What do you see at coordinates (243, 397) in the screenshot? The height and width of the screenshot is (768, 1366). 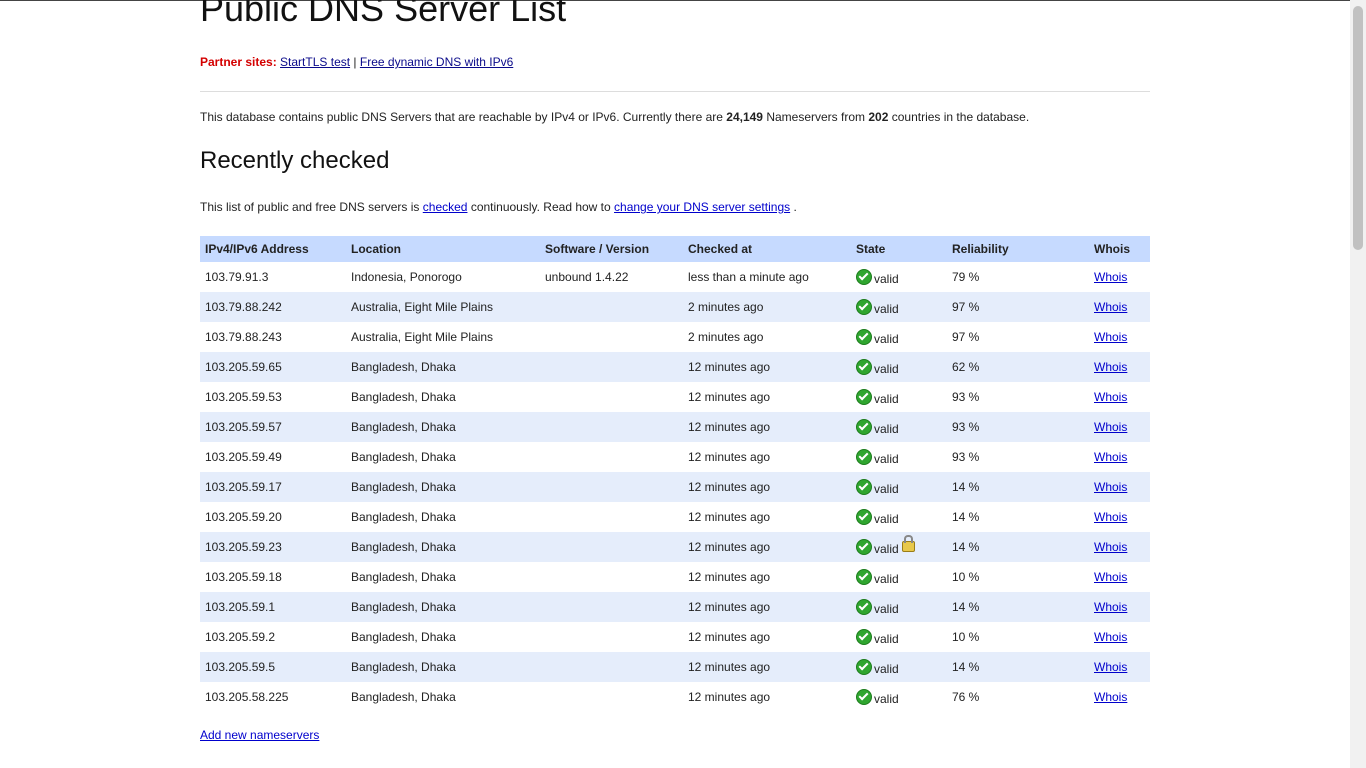 I see `cell-address: 103.205.59.53` at bounding box center [243, 397].